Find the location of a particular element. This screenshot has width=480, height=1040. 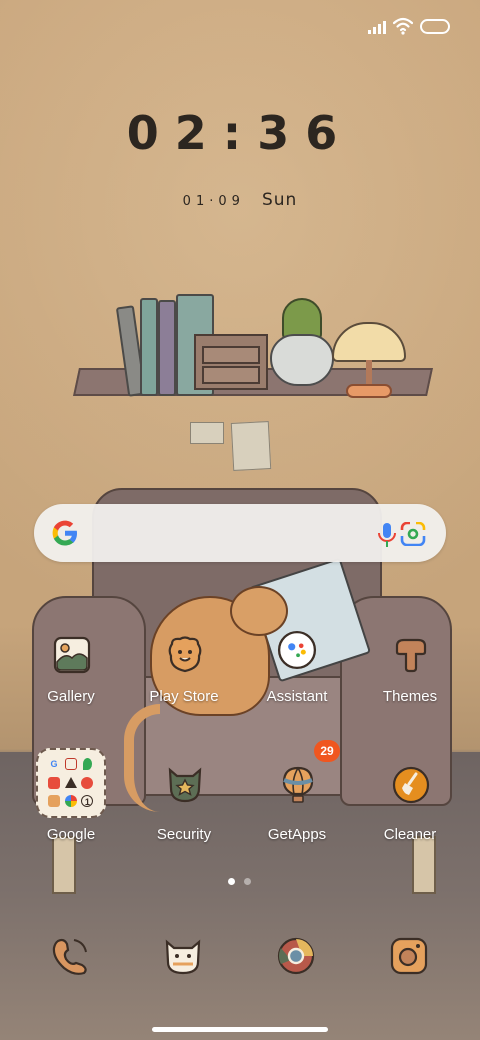

wifi-icon is located at coordinates (403, 26).